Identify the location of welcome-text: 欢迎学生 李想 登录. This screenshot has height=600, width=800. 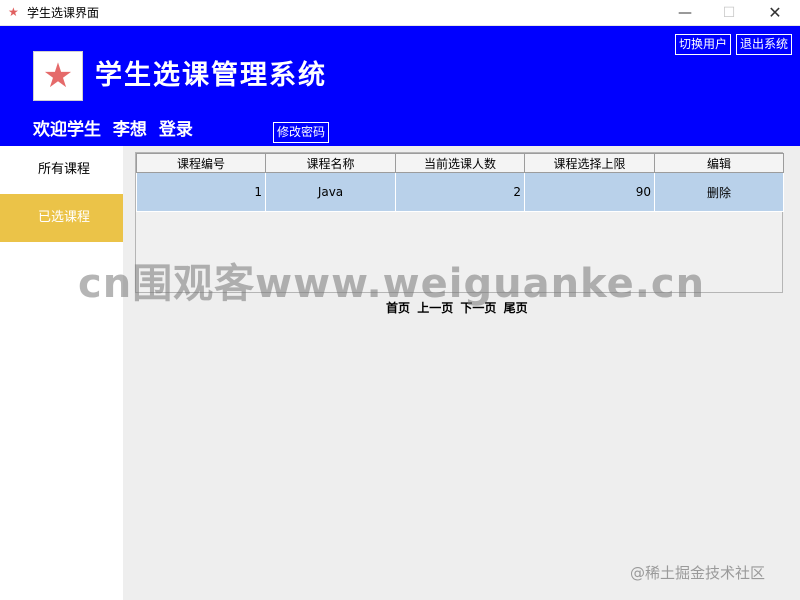
(113, 130).